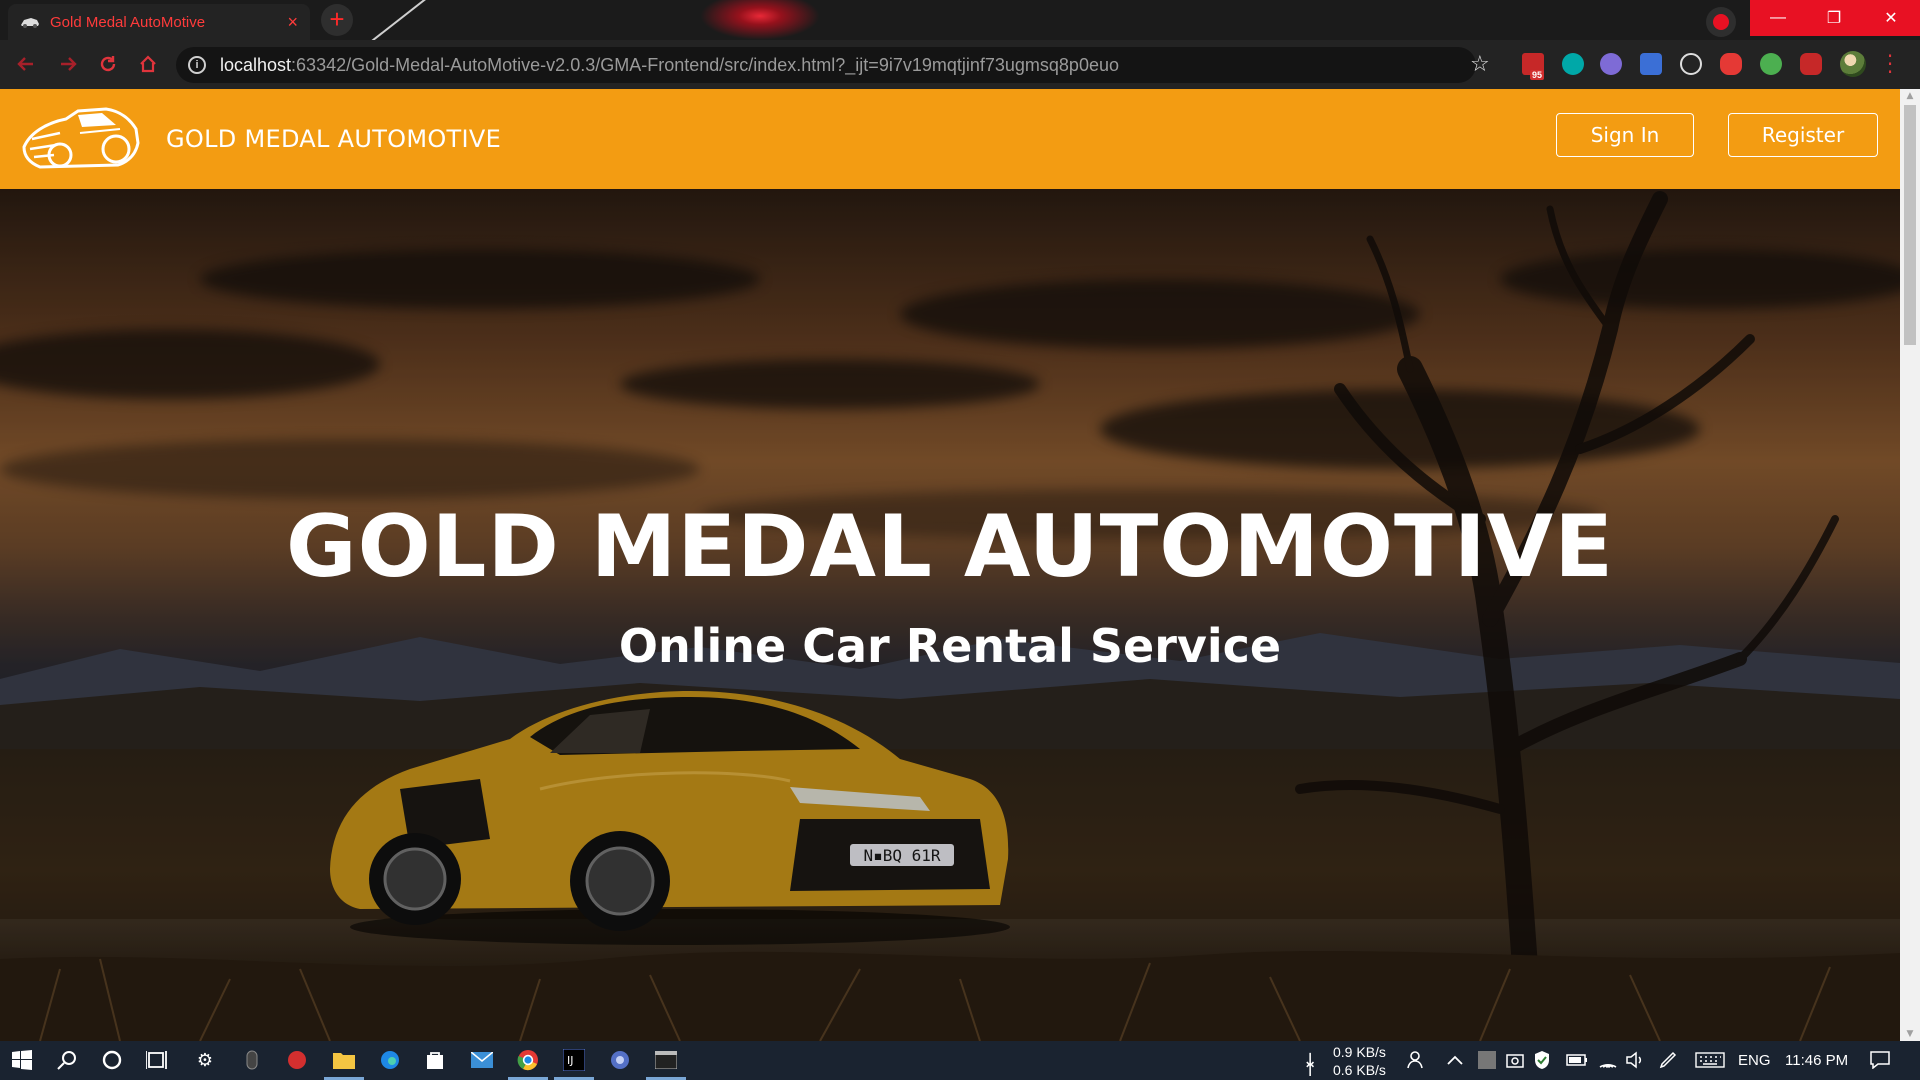 This screenshot has width=1920, height=1080. Describe the element at coordinates (112, 1060) in the screenshot. I see `cortana-icon` at that location.